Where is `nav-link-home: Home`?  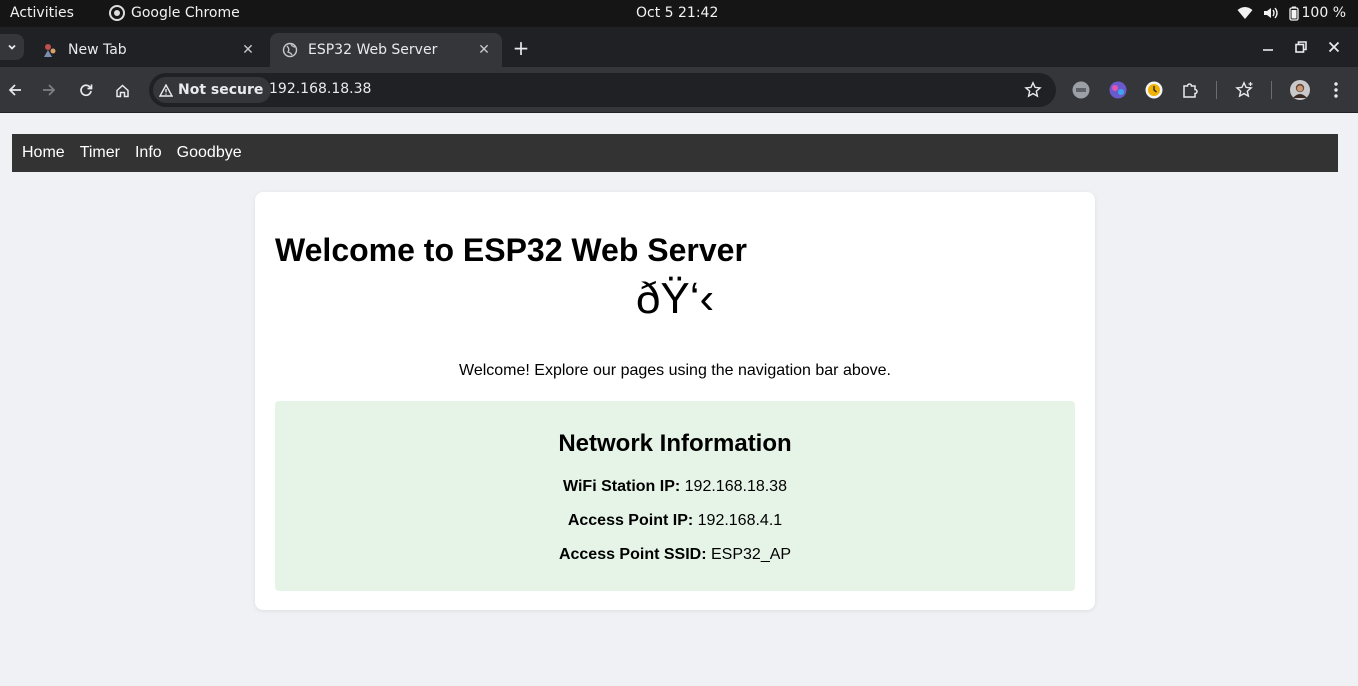 nav-link-home: Home is located at coordinates (43, 153).